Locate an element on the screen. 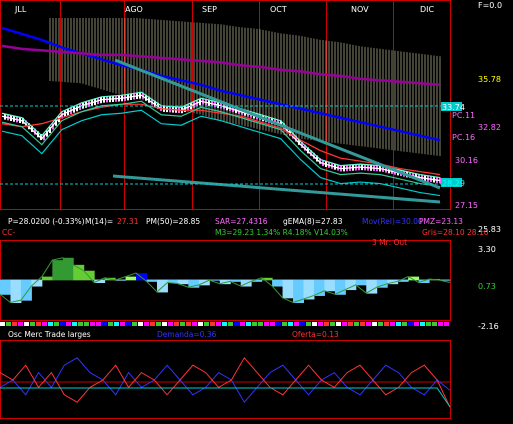 This screenshot has width=513, height=424. month-label: SEP is located at coordinates (209, 9).